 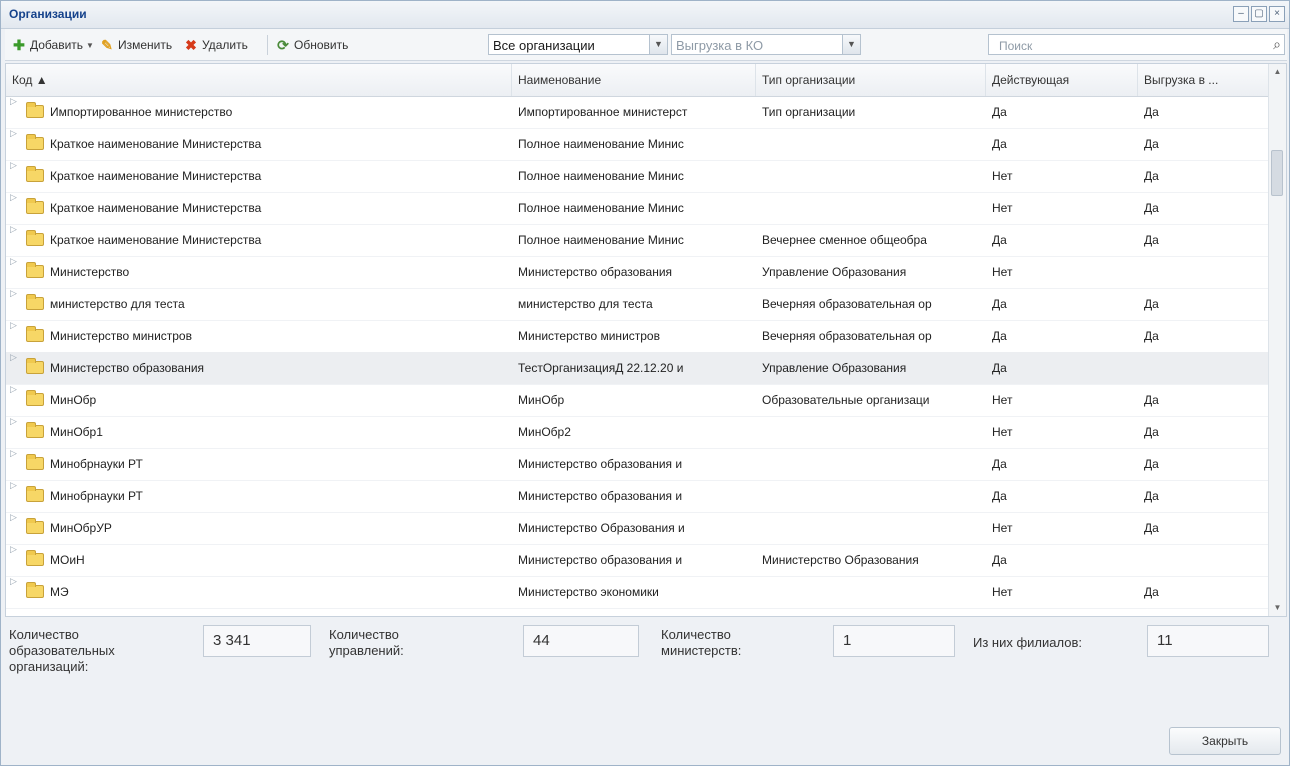 What do you see at coordinates (145, 45) in the screenshot?
I see `edit-label: Изменить` at bounding box center [145, 45].